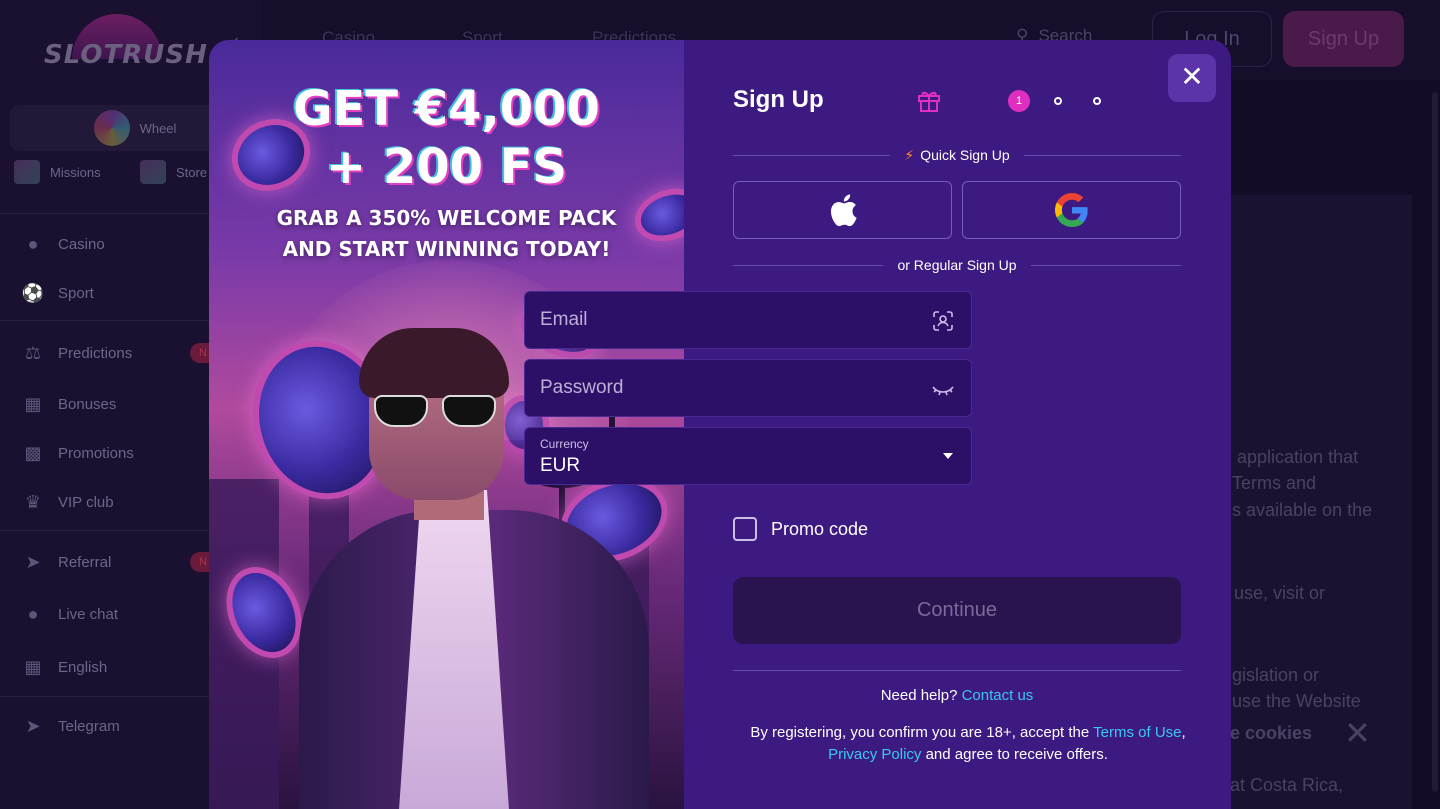  I want to click on password-input, so click(748, 388).